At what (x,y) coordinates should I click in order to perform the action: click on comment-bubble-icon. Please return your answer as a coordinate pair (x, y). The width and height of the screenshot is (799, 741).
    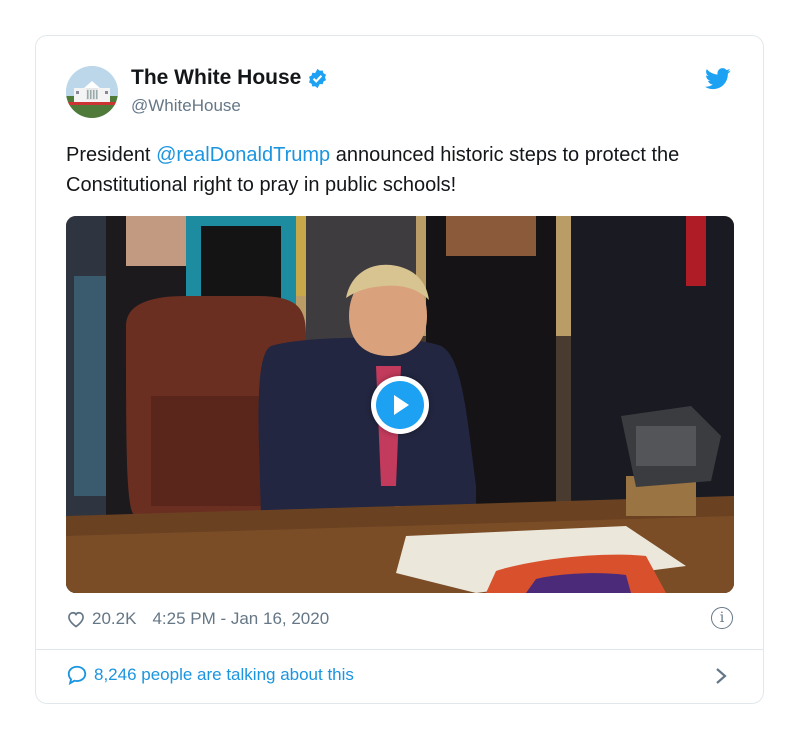
    Looking at the image, I should click on (77, 675).